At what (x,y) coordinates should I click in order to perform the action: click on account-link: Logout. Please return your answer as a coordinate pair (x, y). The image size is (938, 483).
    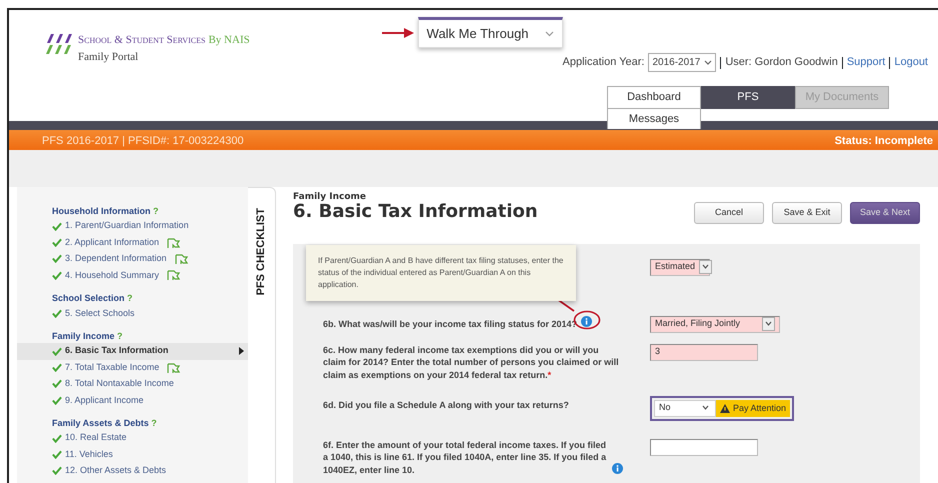
    Looking at the image, I should click on (911, 62).